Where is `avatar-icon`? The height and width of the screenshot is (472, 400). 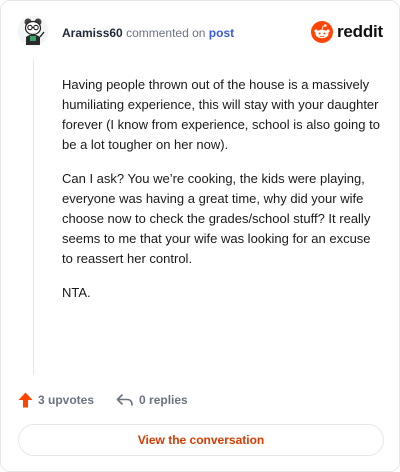
avatar-icon is located at coordinates (33, 31).